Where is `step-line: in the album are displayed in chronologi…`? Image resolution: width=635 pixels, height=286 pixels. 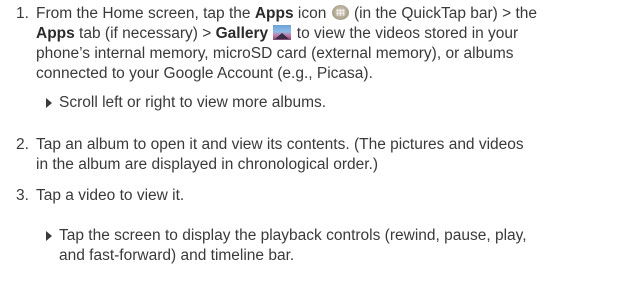
step-line: in the album are displayed in chronologi… is located at coordinates (207, 164).